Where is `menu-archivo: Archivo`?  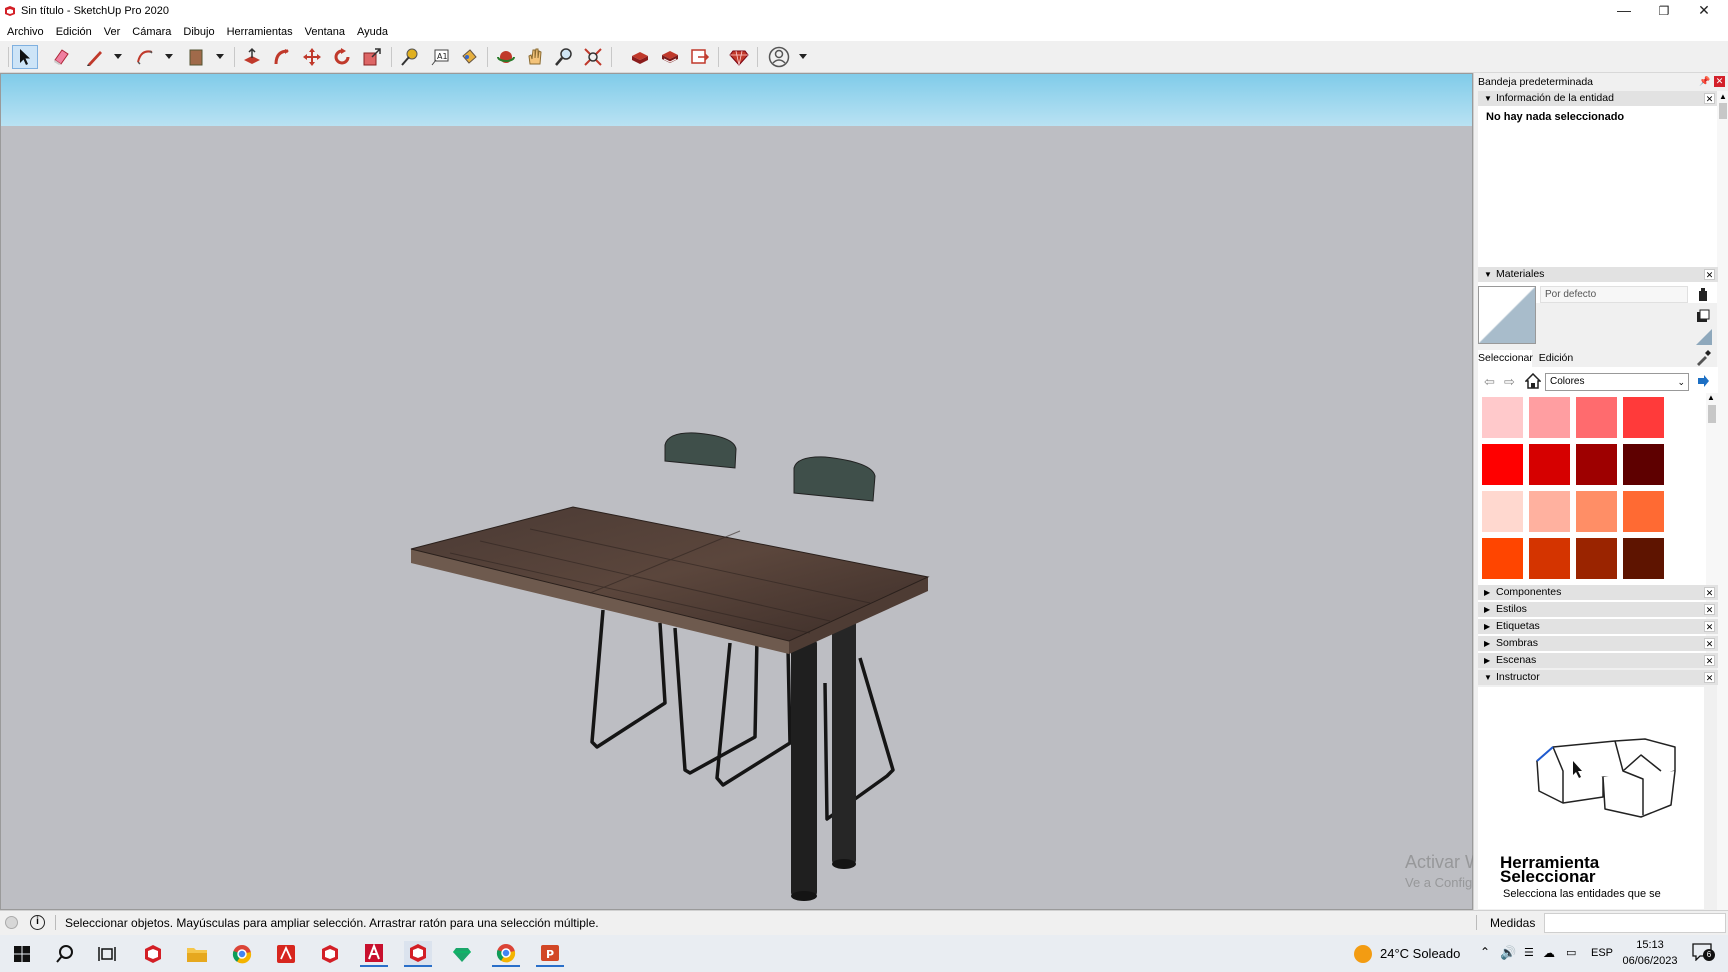 menu-archivo: Archivo is located at coordinates (25, 32).